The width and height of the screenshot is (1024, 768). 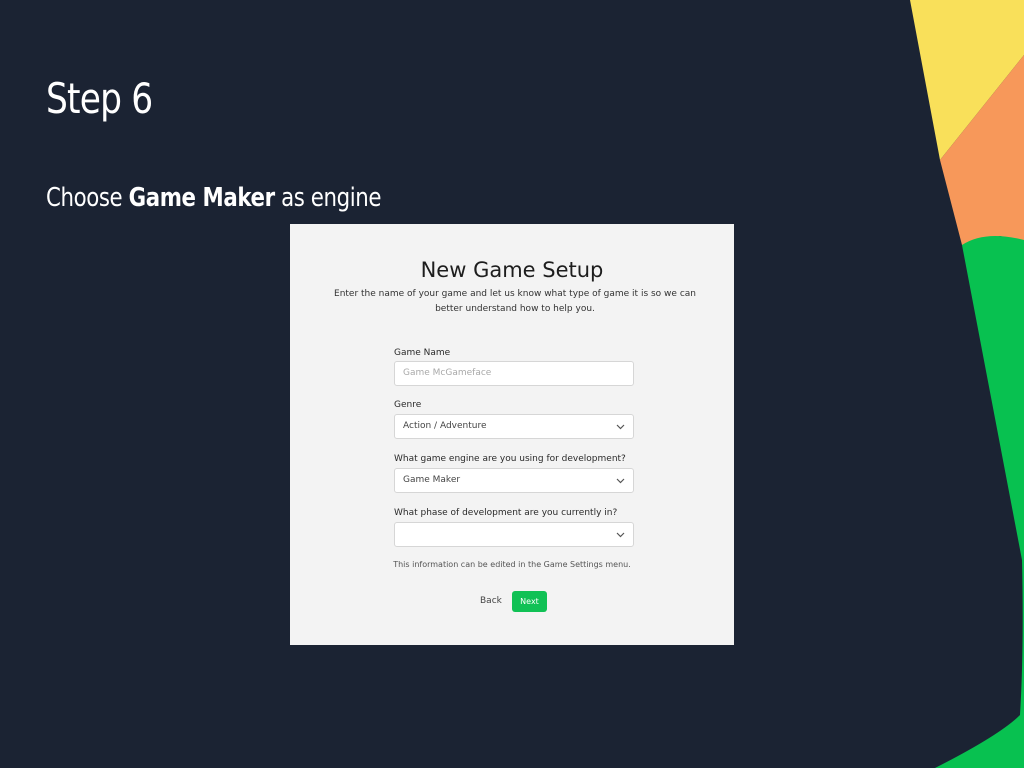 What do you see at coordinates (491, 601) in the screenshot?
I see `back-button: Back` at bounding box center [491, 601].